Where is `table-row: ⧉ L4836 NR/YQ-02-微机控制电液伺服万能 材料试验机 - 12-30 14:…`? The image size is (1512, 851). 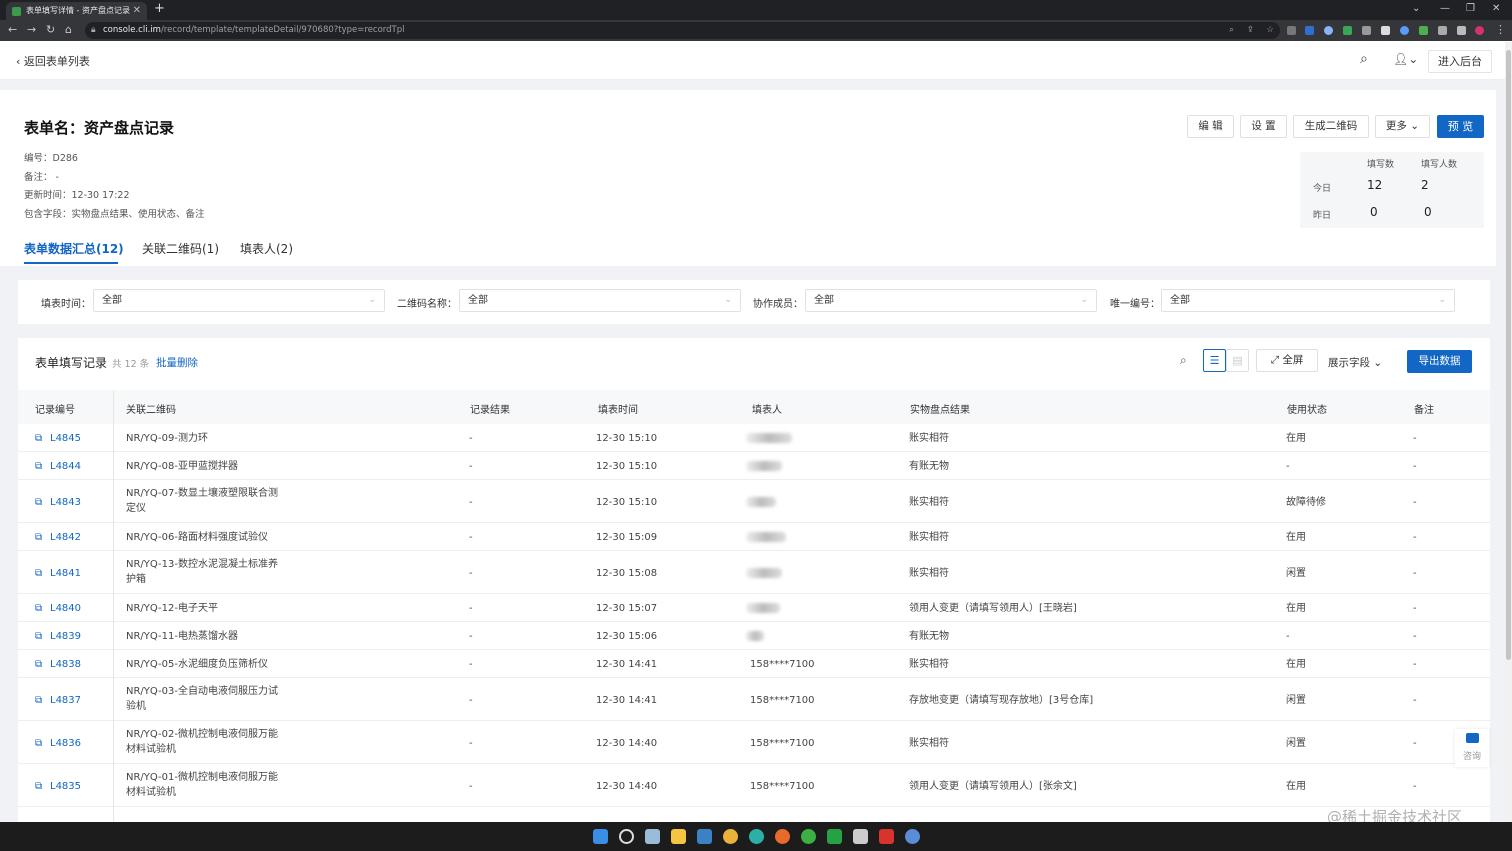
table-row: ⧉ L4836 NR/YQ-02-微机控制电液伺服万能 材料试验机 - 12-30 14:… is located at coordinates (754, 742).